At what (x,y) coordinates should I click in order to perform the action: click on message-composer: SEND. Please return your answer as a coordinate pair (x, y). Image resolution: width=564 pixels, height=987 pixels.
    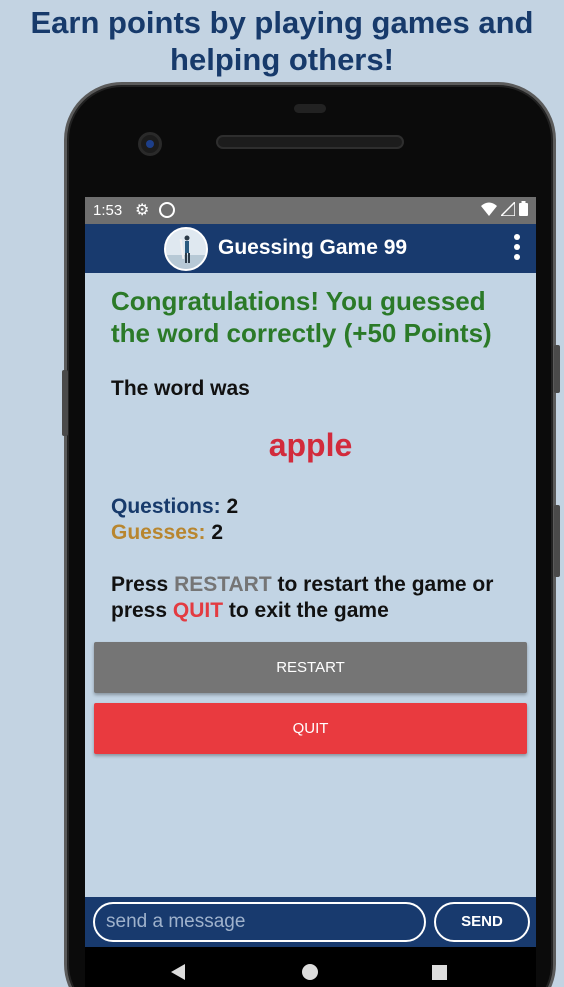
    Looking at the image, I should click on (310, 922).